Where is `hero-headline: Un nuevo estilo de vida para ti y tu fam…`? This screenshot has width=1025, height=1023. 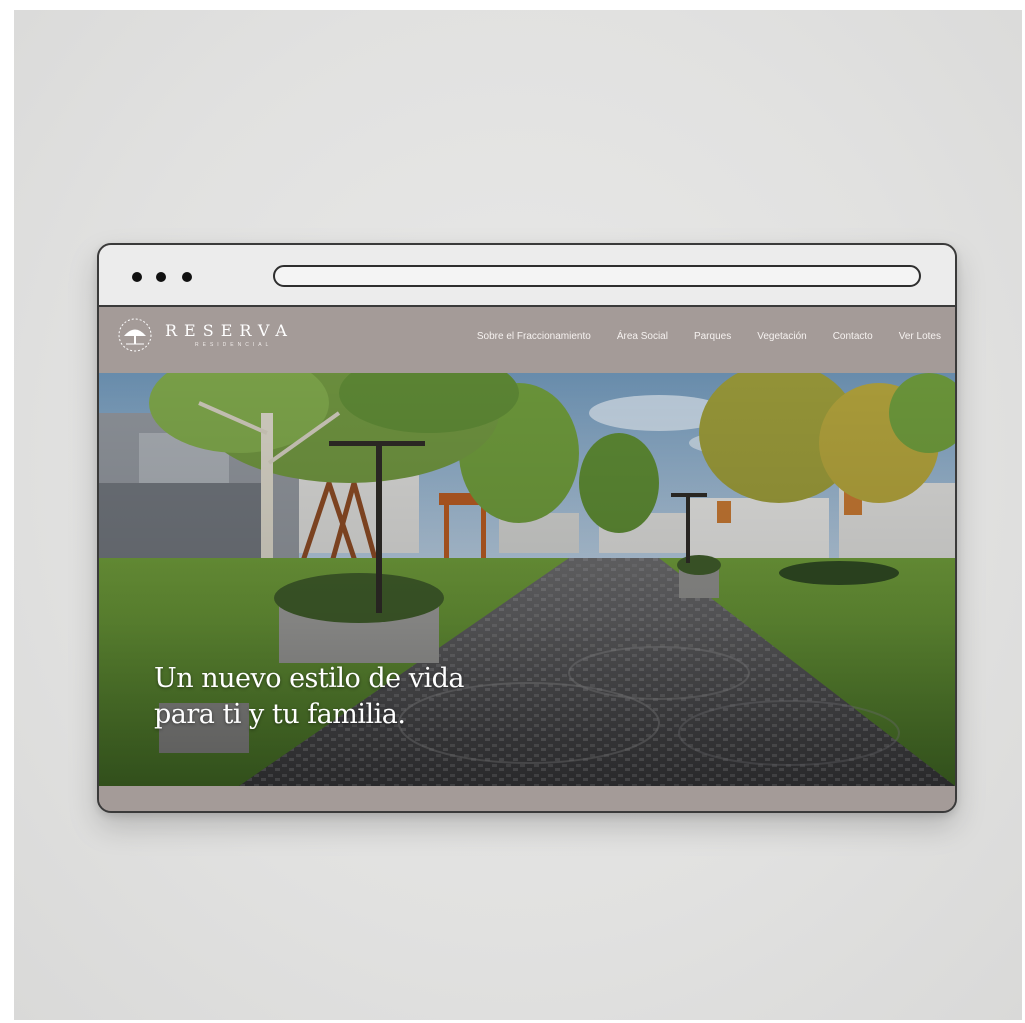 hero-headline: Un nuevo estilo de vida para ti y tu fam… is located at coordinates (309, 697).